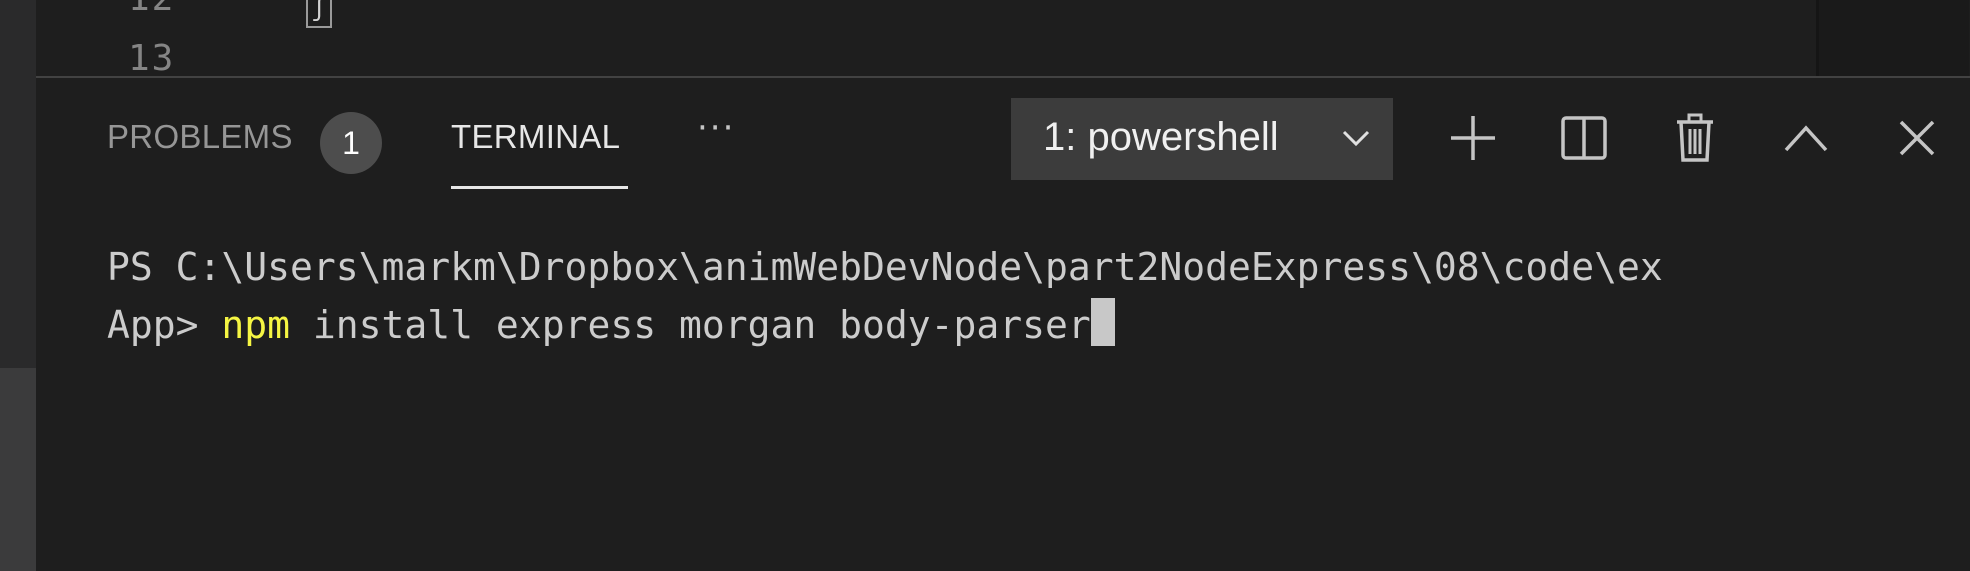 The width and height of the screenshot is (1970, 571). Describe the element at coordinates (319, 14) in the screenshot. I see `code-glyph: ʃ` at that location.